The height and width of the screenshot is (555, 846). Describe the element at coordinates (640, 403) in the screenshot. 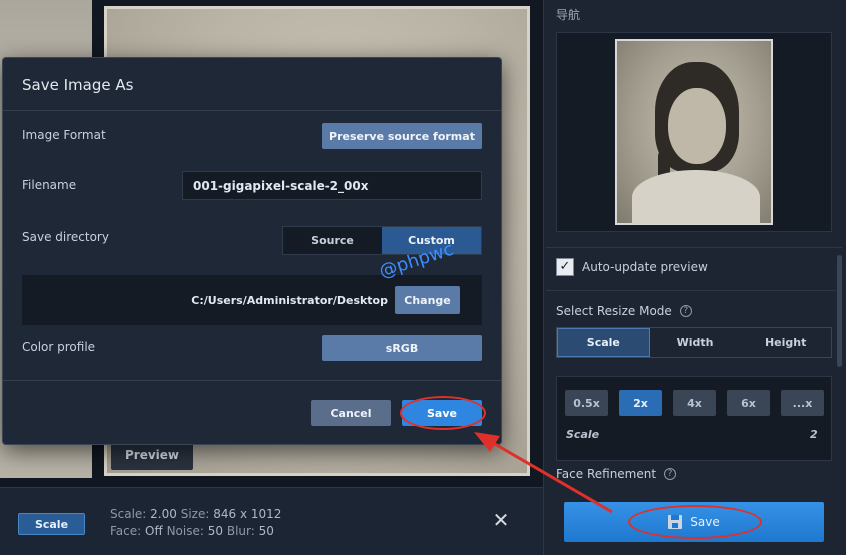

I see `scale-option-2x: 2x` at that location.